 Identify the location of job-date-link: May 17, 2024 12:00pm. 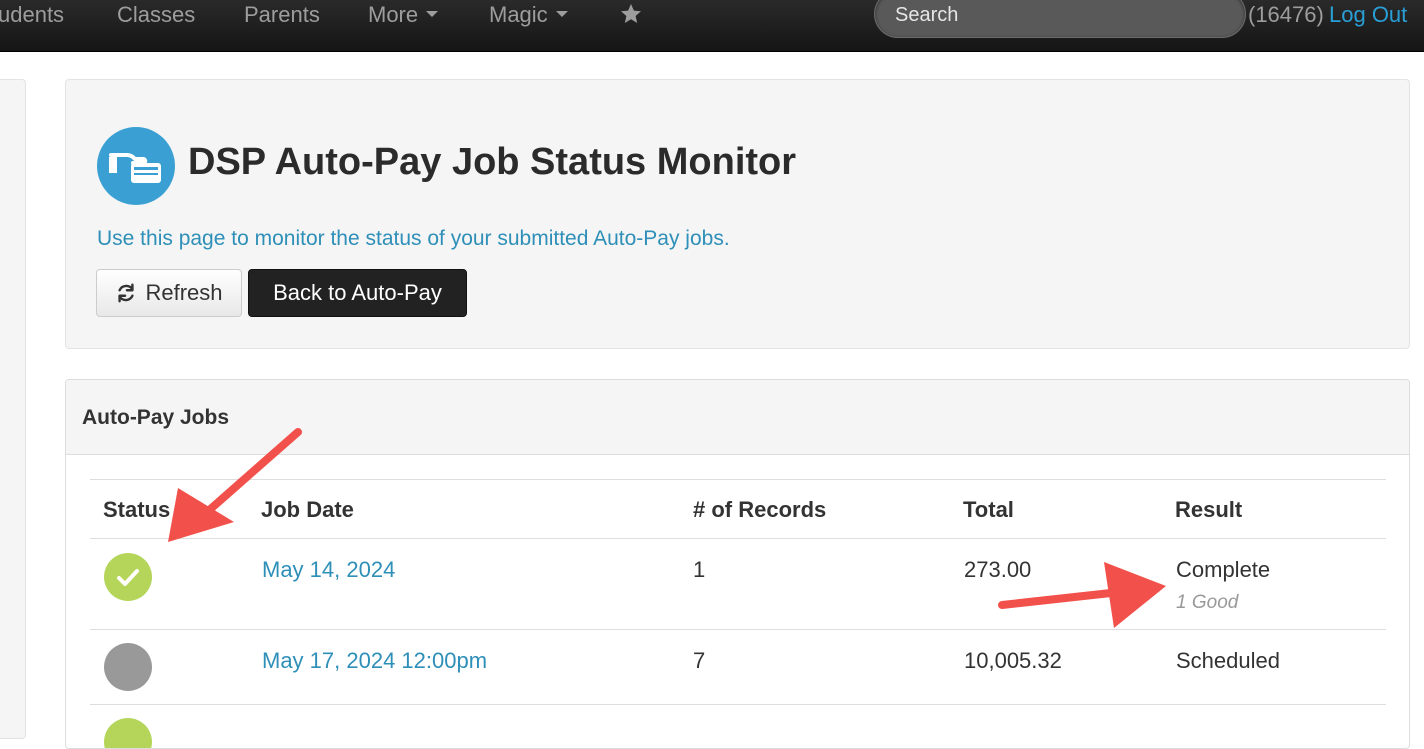
(374, 661).